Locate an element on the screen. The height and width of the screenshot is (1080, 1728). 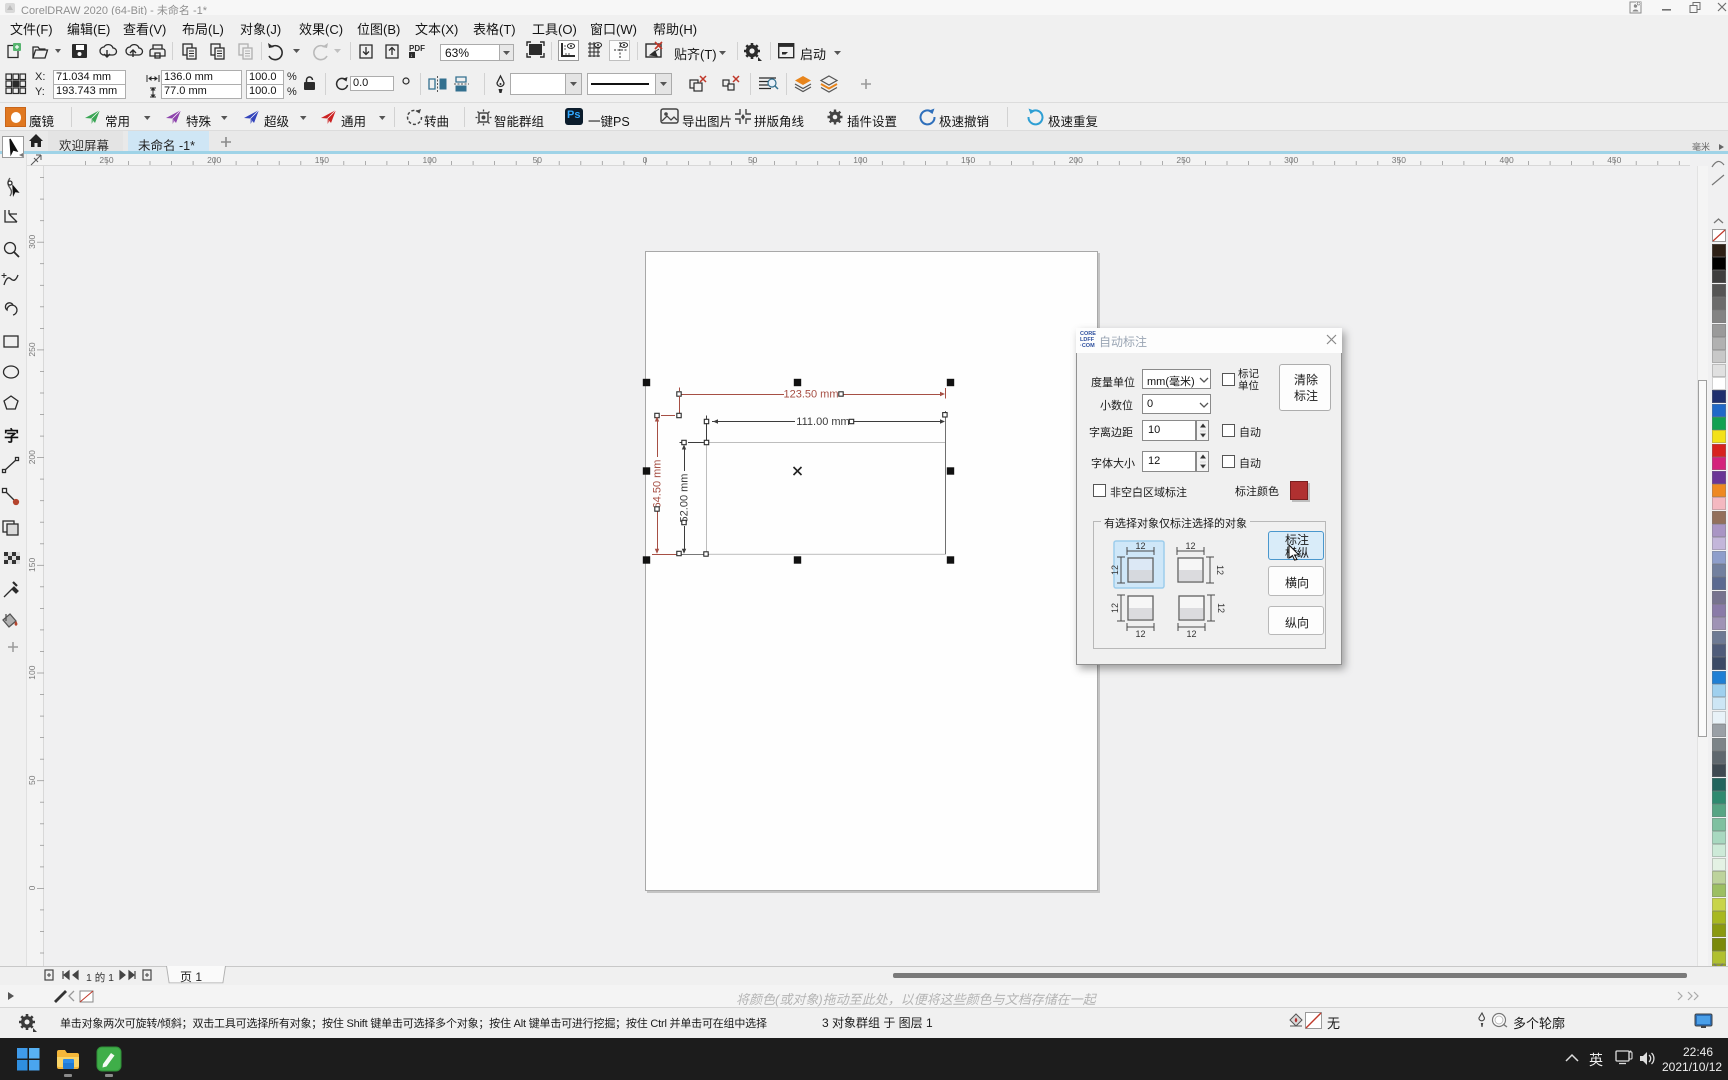
svg-text: 400 is located at coordinates (1507, 160).